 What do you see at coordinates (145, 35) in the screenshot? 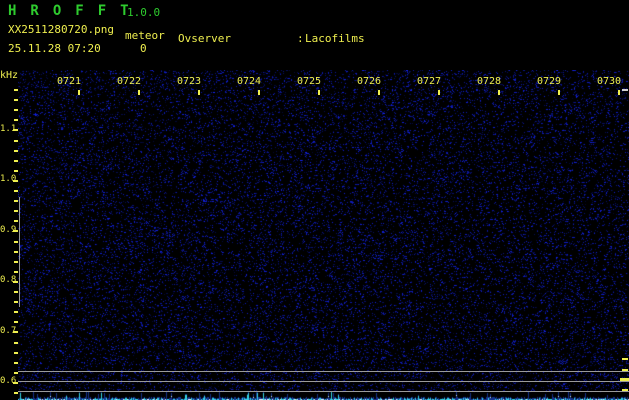
I see `mode-label: meteor` at bounding box center [145, 35].